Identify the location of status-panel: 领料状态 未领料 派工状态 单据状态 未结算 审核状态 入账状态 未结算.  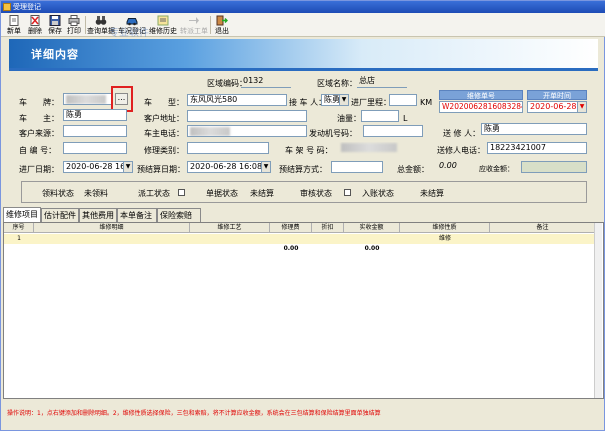
(304, 192).